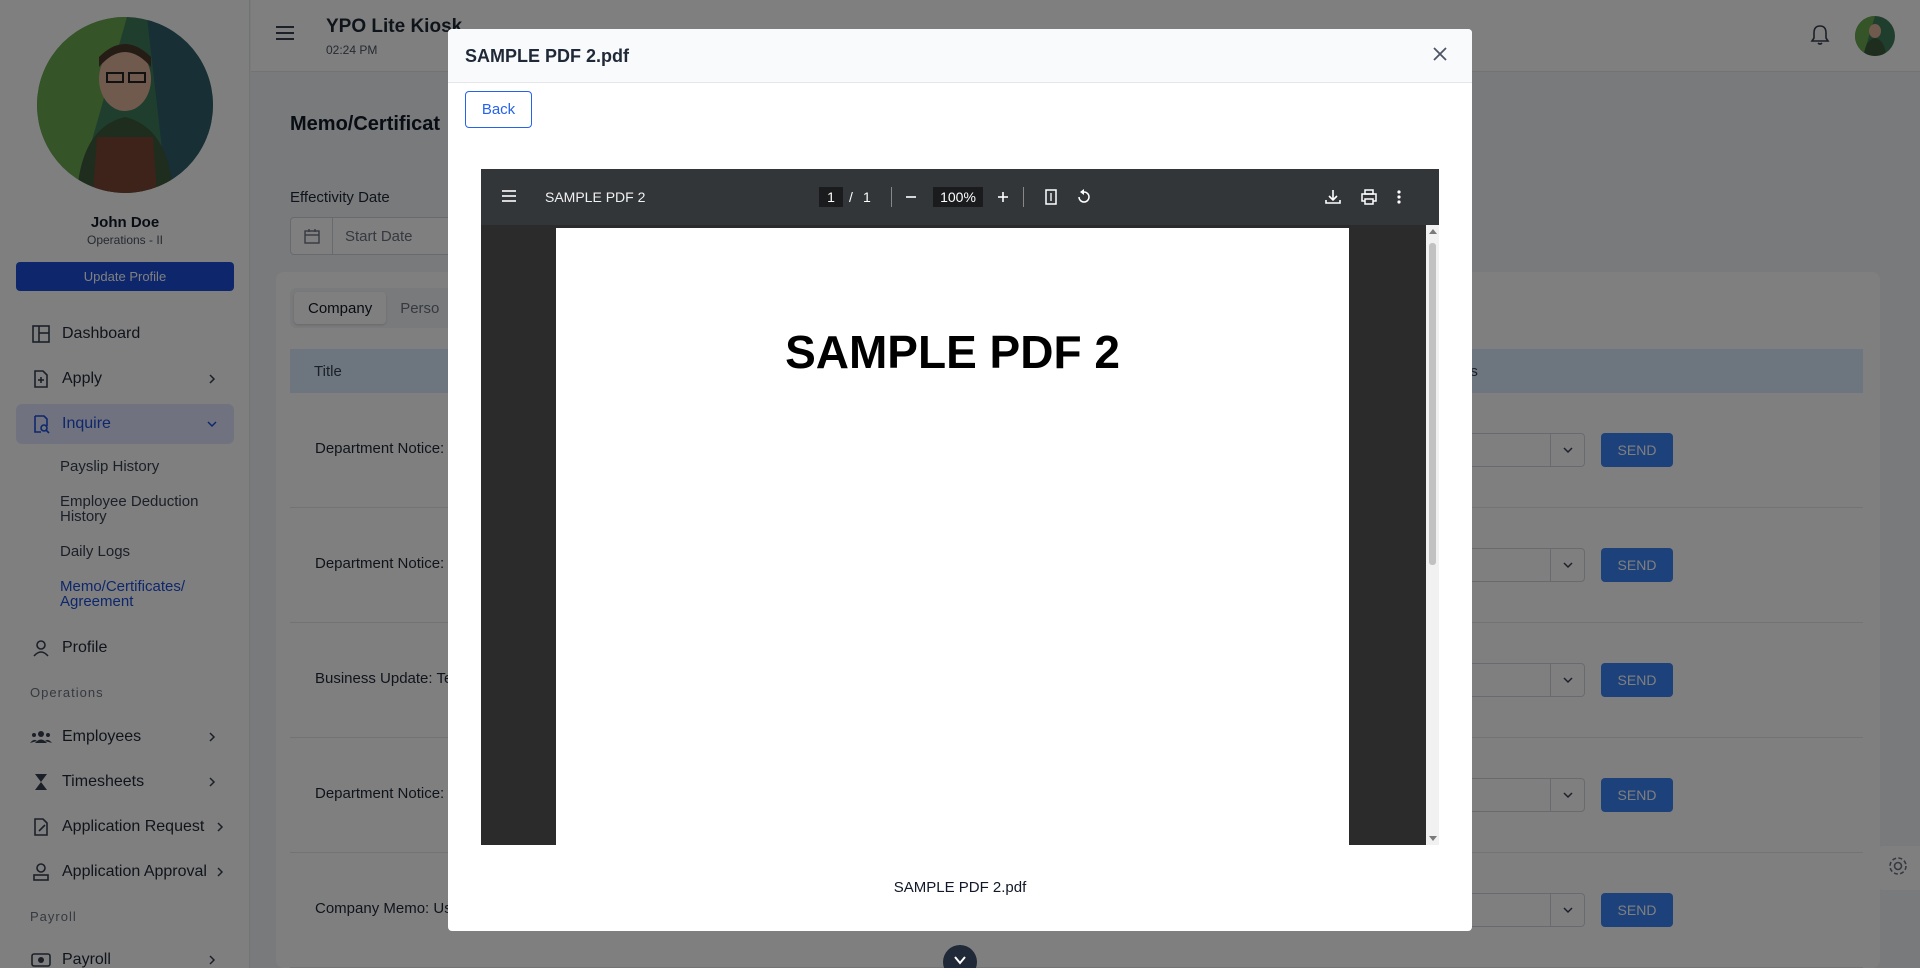 This screenshot has height=968, width=1920. What do you see at coordinates (595, 197) in the screenshot?
I see `pdf-document-name: SAMPLE PDF 2` at bounding box center [595, 197].